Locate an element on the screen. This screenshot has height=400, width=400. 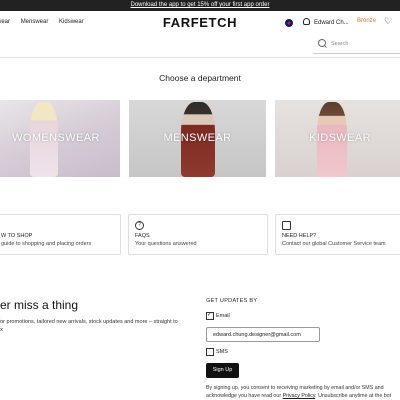
email-field: edward.chung.designer@gmail.com is located at coordinates (263, 334).